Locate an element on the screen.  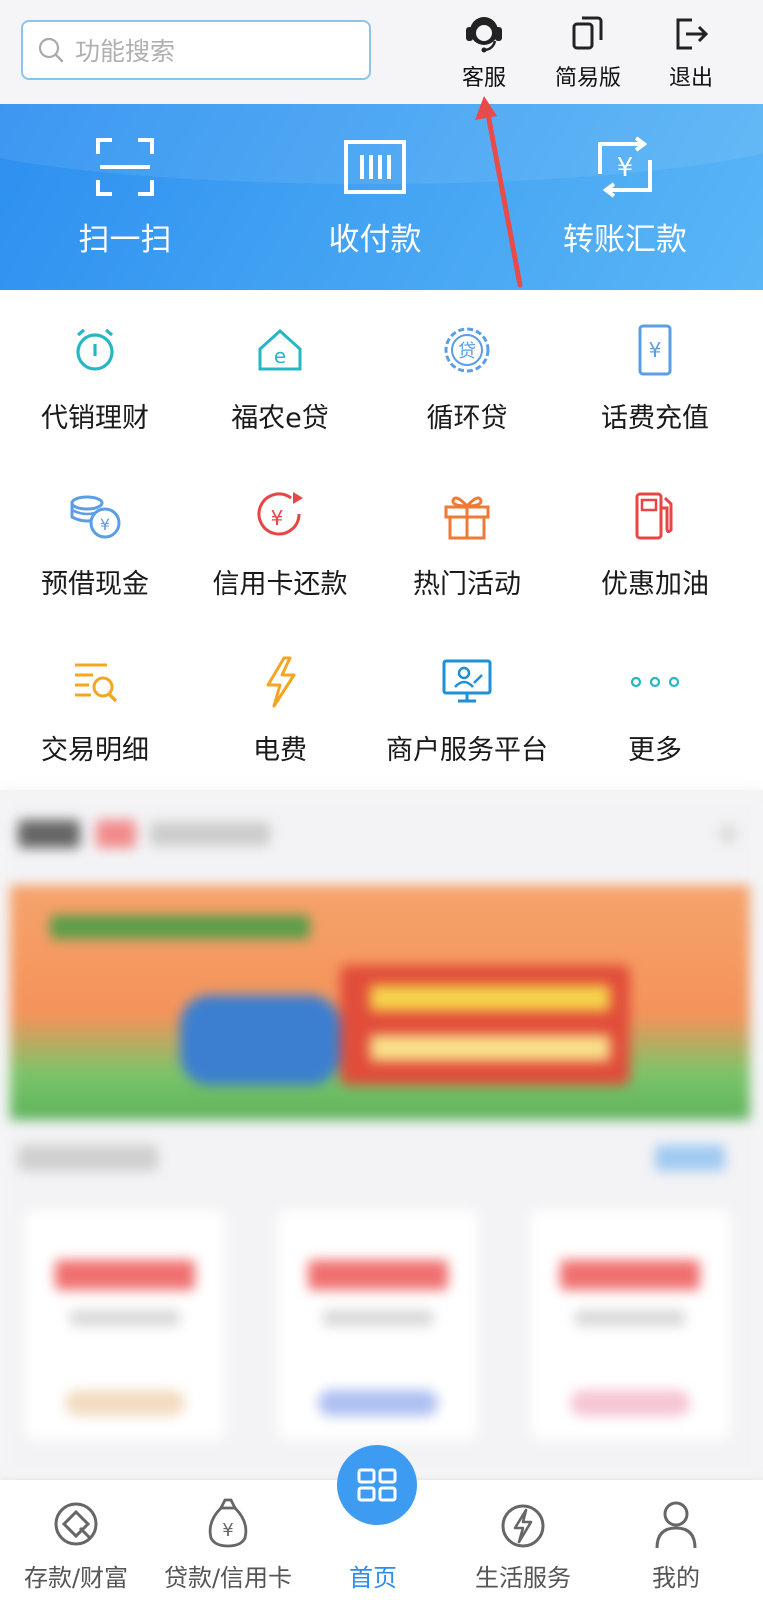
blurred-ad-banner is located at coordinates (380, 1002).